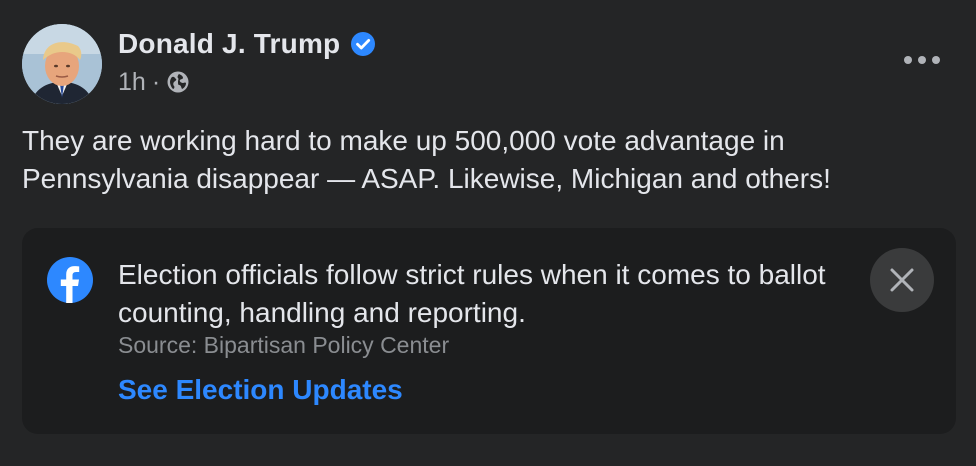  I want to click on facebook-logo-icon, so click(70, 280).